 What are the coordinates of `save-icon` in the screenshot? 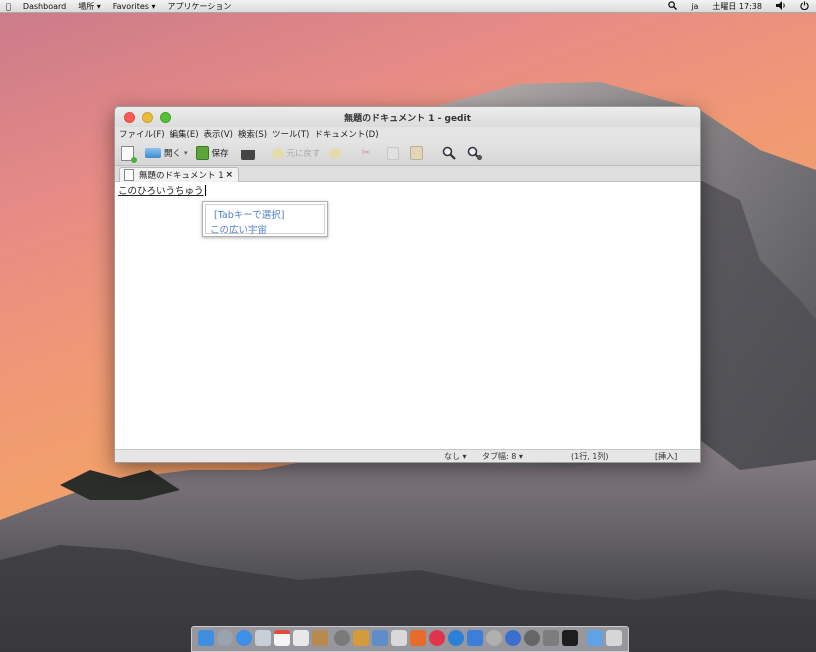 It's located at (202, 153).